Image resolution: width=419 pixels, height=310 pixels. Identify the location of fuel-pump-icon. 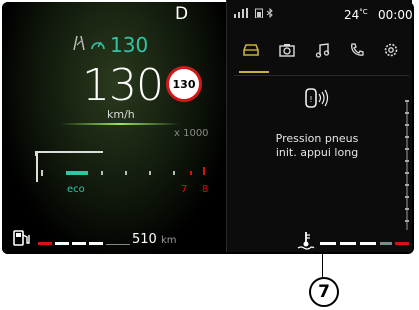
(22, 240).